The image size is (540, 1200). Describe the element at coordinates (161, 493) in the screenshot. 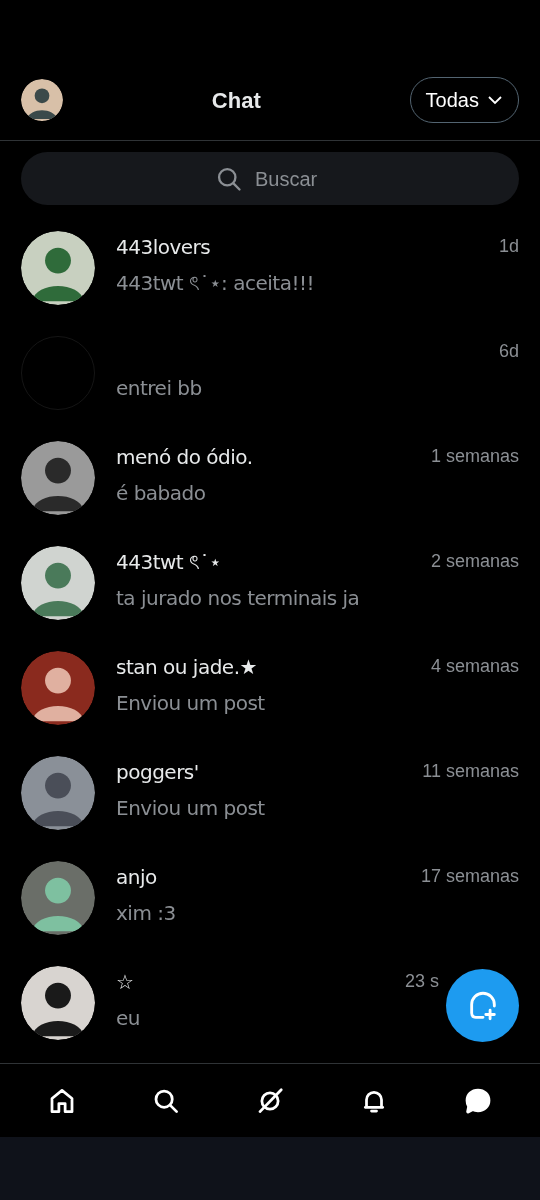

I see `message-preview: é babado` at that location.